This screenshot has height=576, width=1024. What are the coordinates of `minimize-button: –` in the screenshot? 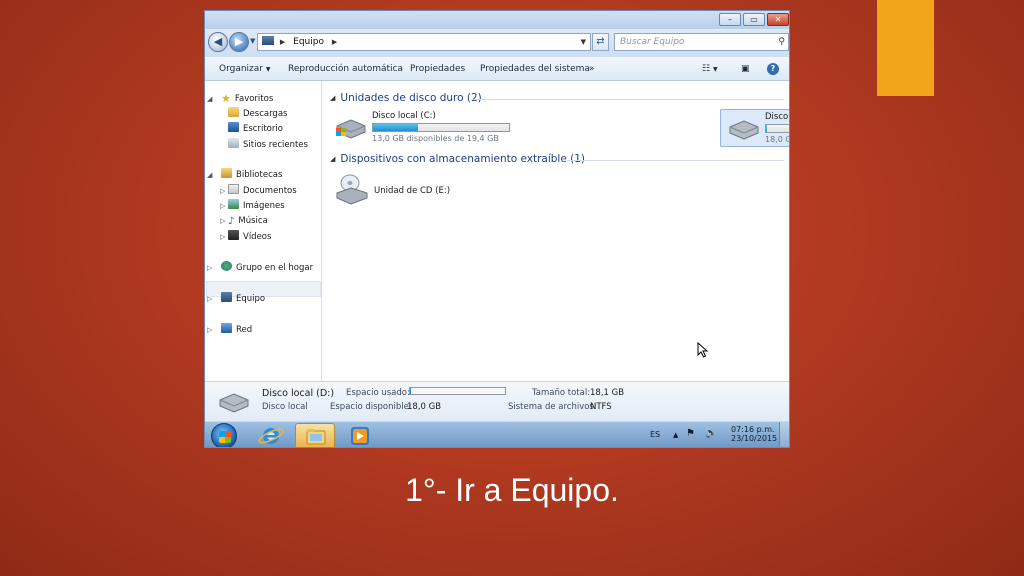 It's located at (730, 19).